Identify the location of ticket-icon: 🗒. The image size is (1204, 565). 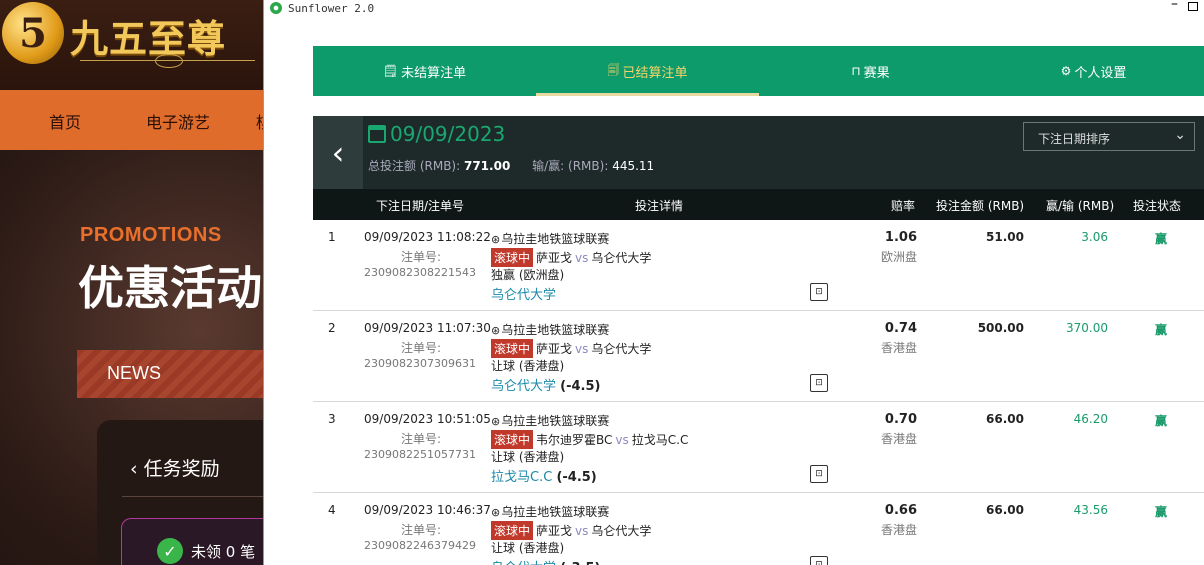
(390, 71).